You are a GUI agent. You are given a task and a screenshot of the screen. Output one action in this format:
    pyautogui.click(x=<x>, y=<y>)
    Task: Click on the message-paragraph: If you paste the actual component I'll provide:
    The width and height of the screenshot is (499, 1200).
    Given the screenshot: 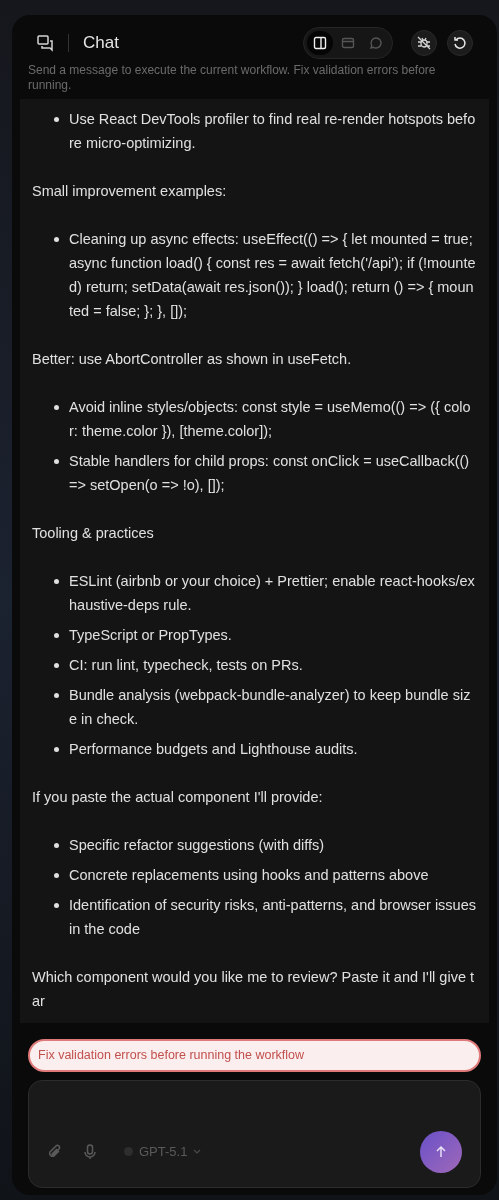 What is the action you would take?
    pyautogui.click(x=178, y=797)
    